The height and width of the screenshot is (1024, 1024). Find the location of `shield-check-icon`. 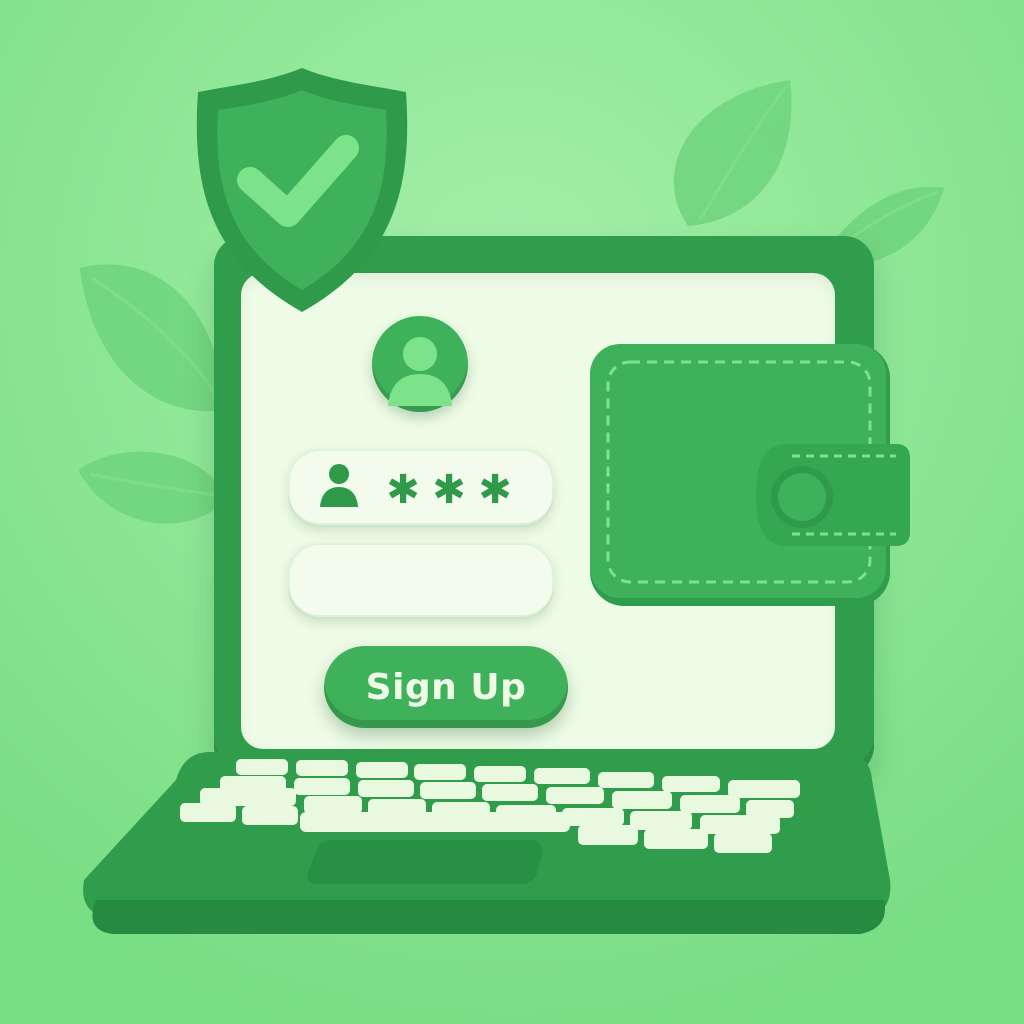

shield-check-icon is located at coordinates (302, 190).